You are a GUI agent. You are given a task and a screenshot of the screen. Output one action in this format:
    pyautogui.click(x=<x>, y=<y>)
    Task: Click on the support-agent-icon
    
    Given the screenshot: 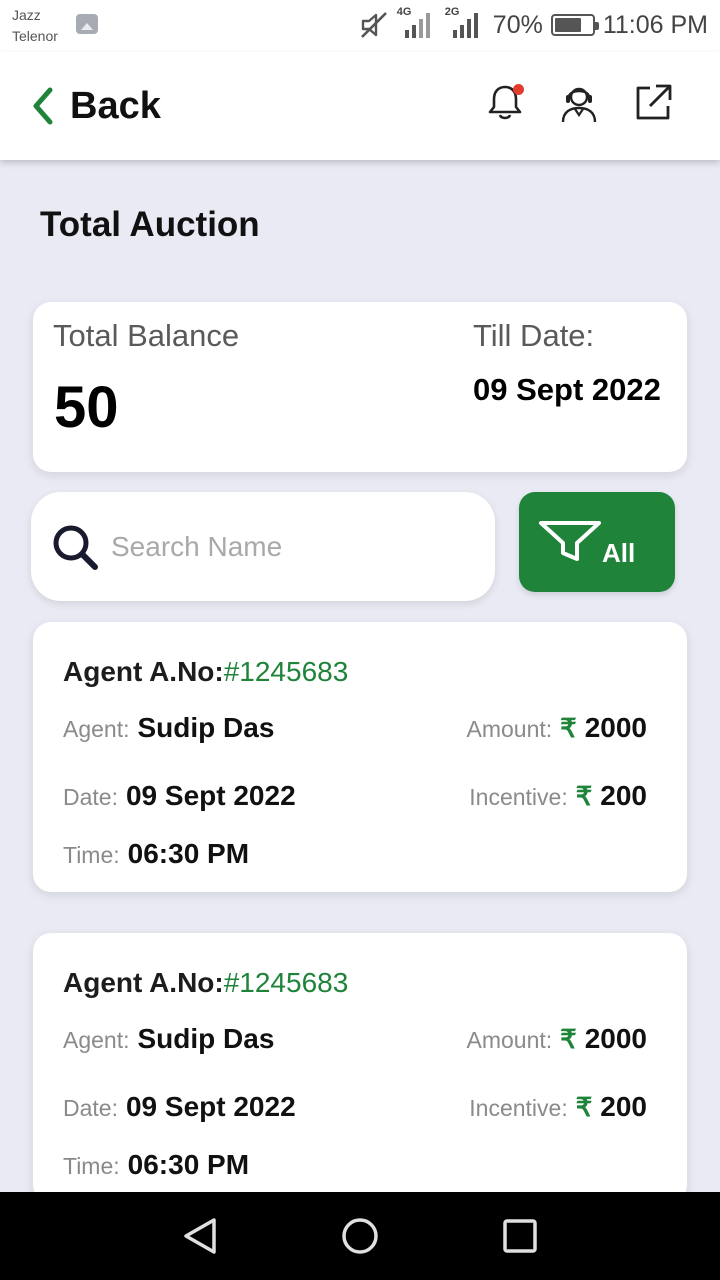 What is the action you would take?
    pyautogui.click(x=579, y=105)
    